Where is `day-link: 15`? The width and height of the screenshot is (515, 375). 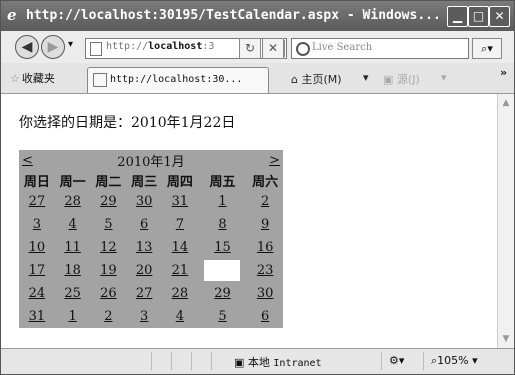 day-link: 15 is located at coordinates (222, 247).